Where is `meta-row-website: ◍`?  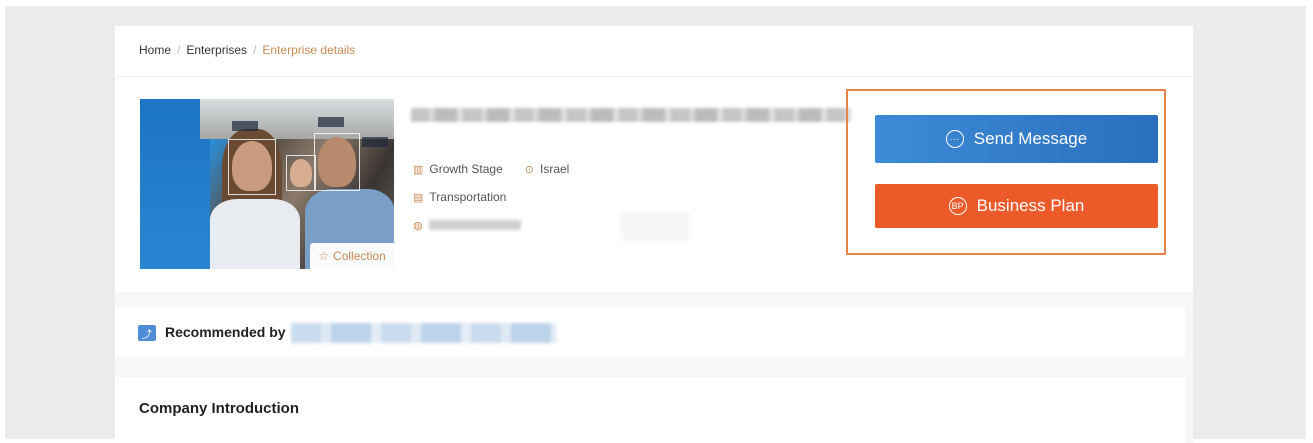 meta-row-website: ◍ is located at coordinates (467, 225).